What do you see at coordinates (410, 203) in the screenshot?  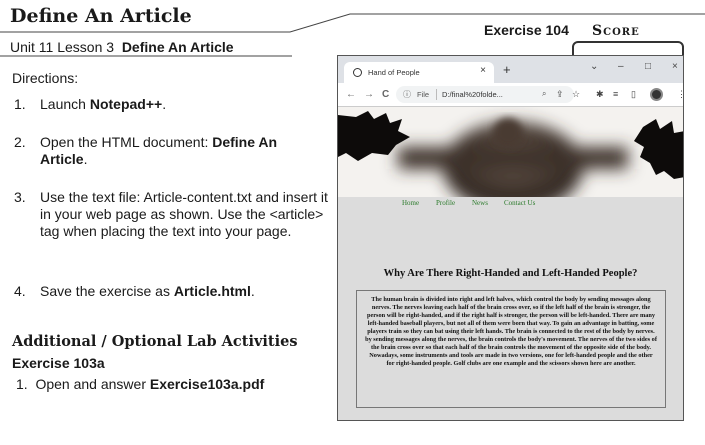 I see `nav-link-home: Home` at bounding box center [410, 203].